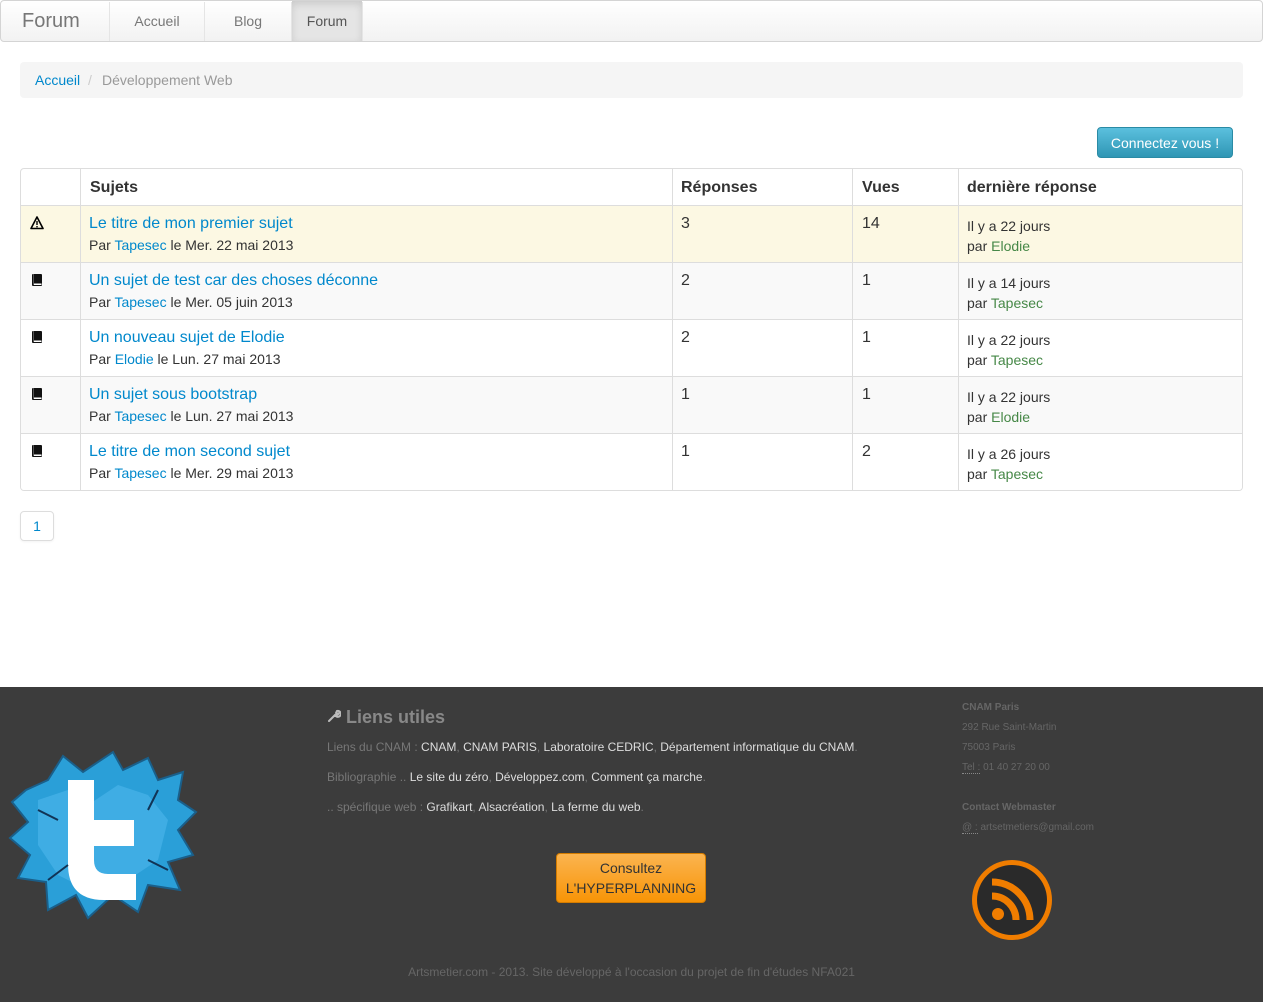 This screenshot has height=1002, width=1263. What do you see at coordinates (167, 80) in the screenshot?
I see `breadcrumb-current: Développement Web` at bounding box center [167, 80].